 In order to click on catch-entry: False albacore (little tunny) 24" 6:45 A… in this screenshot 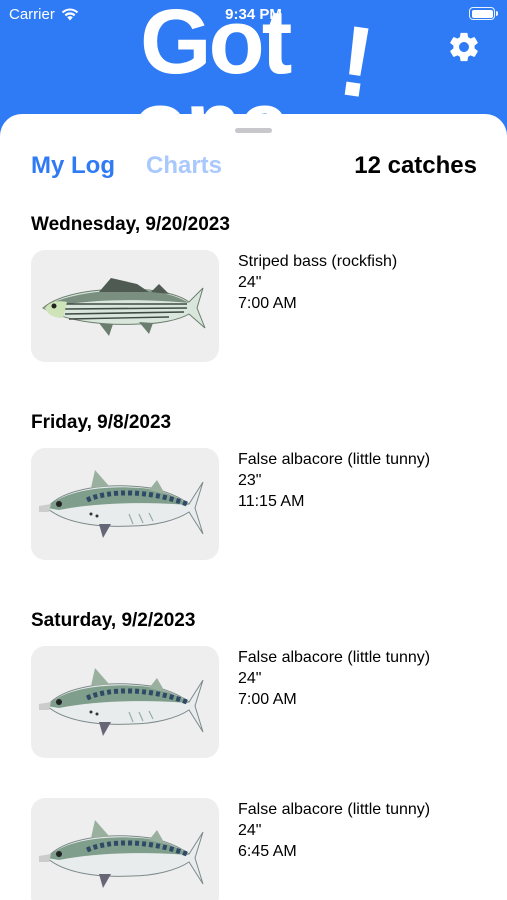, I will do `click(253, 849)`.